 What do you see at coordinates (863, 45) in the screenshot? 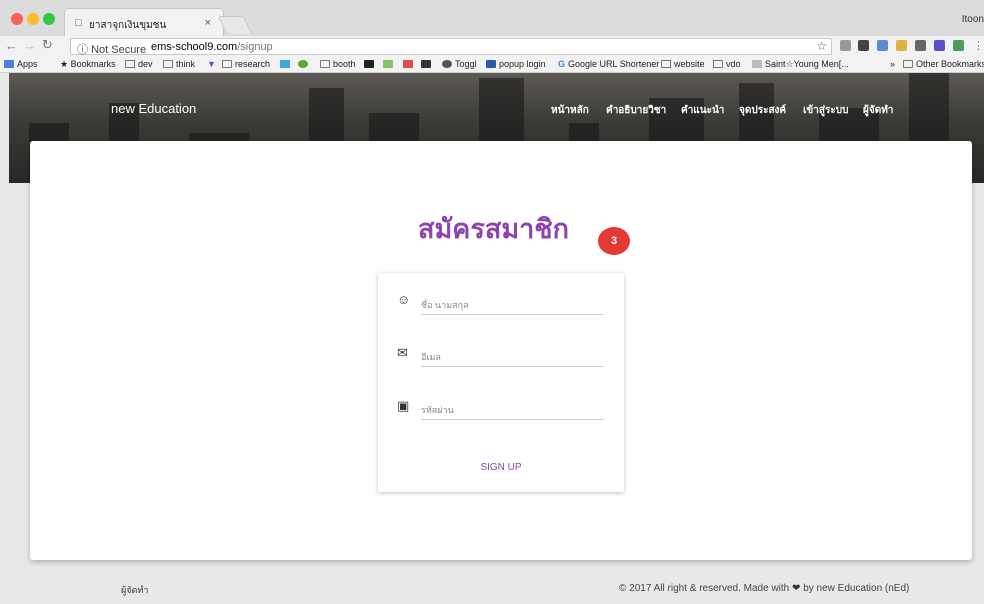
I see `gear-extension-icon` at bounding box center [863, 45].